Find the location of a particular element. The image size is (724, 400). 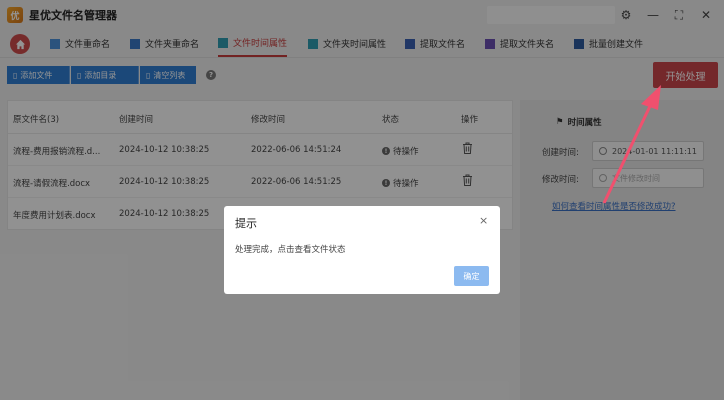

annotation-arrow is located at coordinates (631, 144).